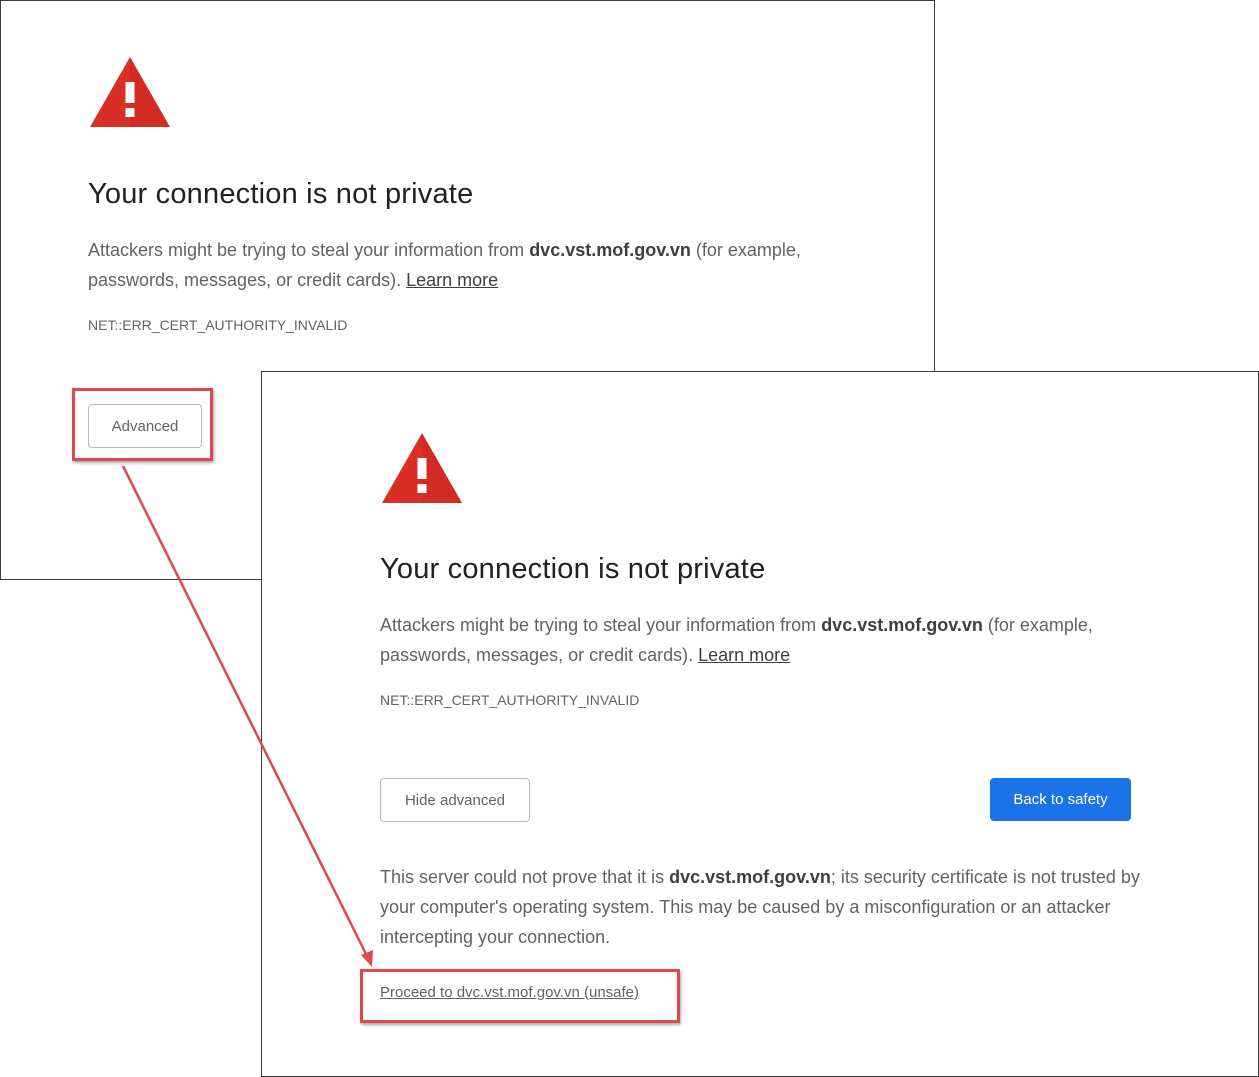 The height and width of the screenshot is (1077, 1259). What do you see at coordinates (455, 800) in the screenshot?
I see `hide-advanced-button: Hide advanced` at bounding box center [455, 800].